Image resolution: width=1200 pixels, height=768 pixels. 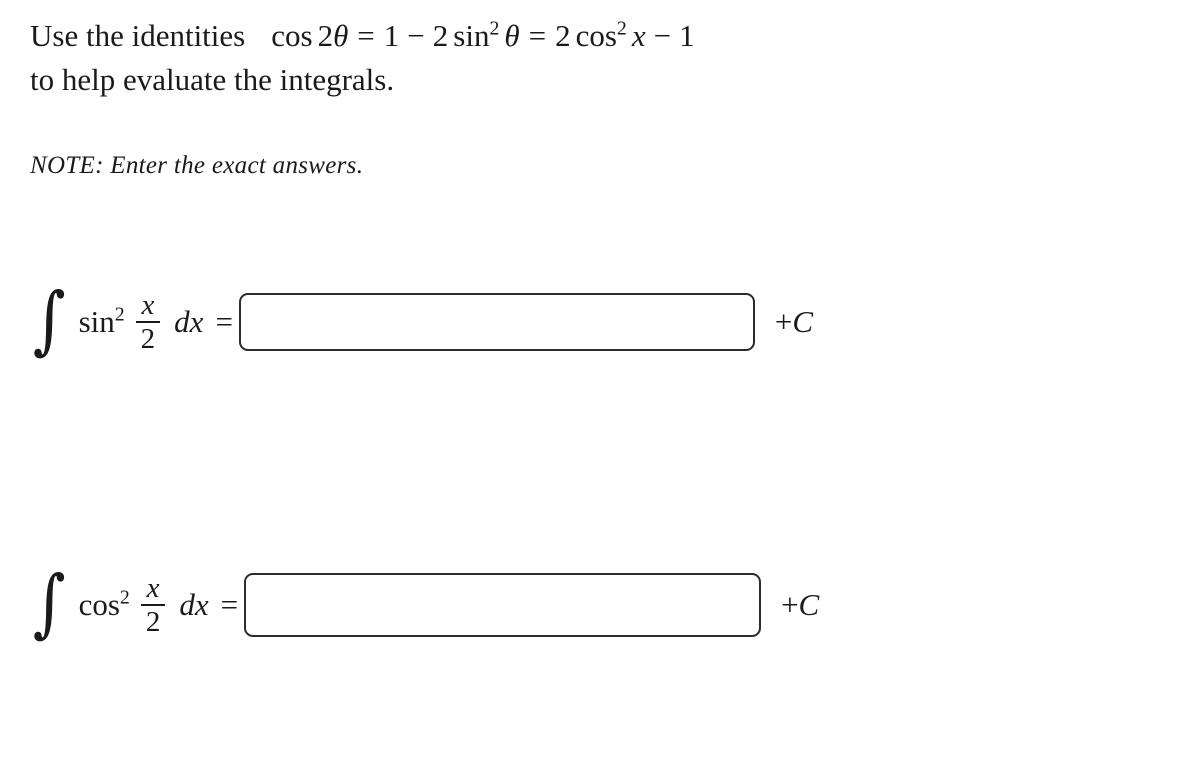 I want to click on identity-rhs-exponent: 2, so click(x=621, y=28).